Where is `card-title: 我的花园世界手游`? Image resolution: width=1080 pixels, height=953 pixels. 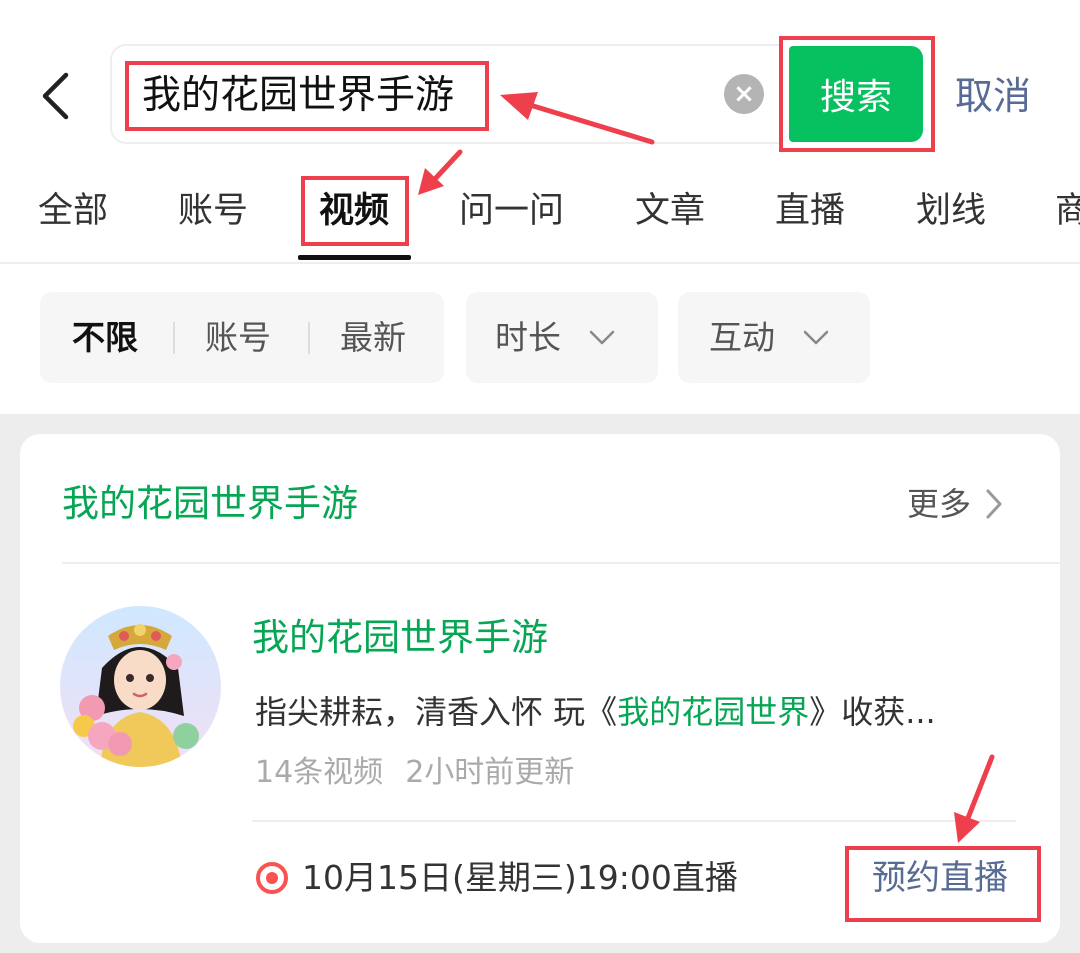
card-title: 我的花园世界手游 is located at coordinates (210, 504).